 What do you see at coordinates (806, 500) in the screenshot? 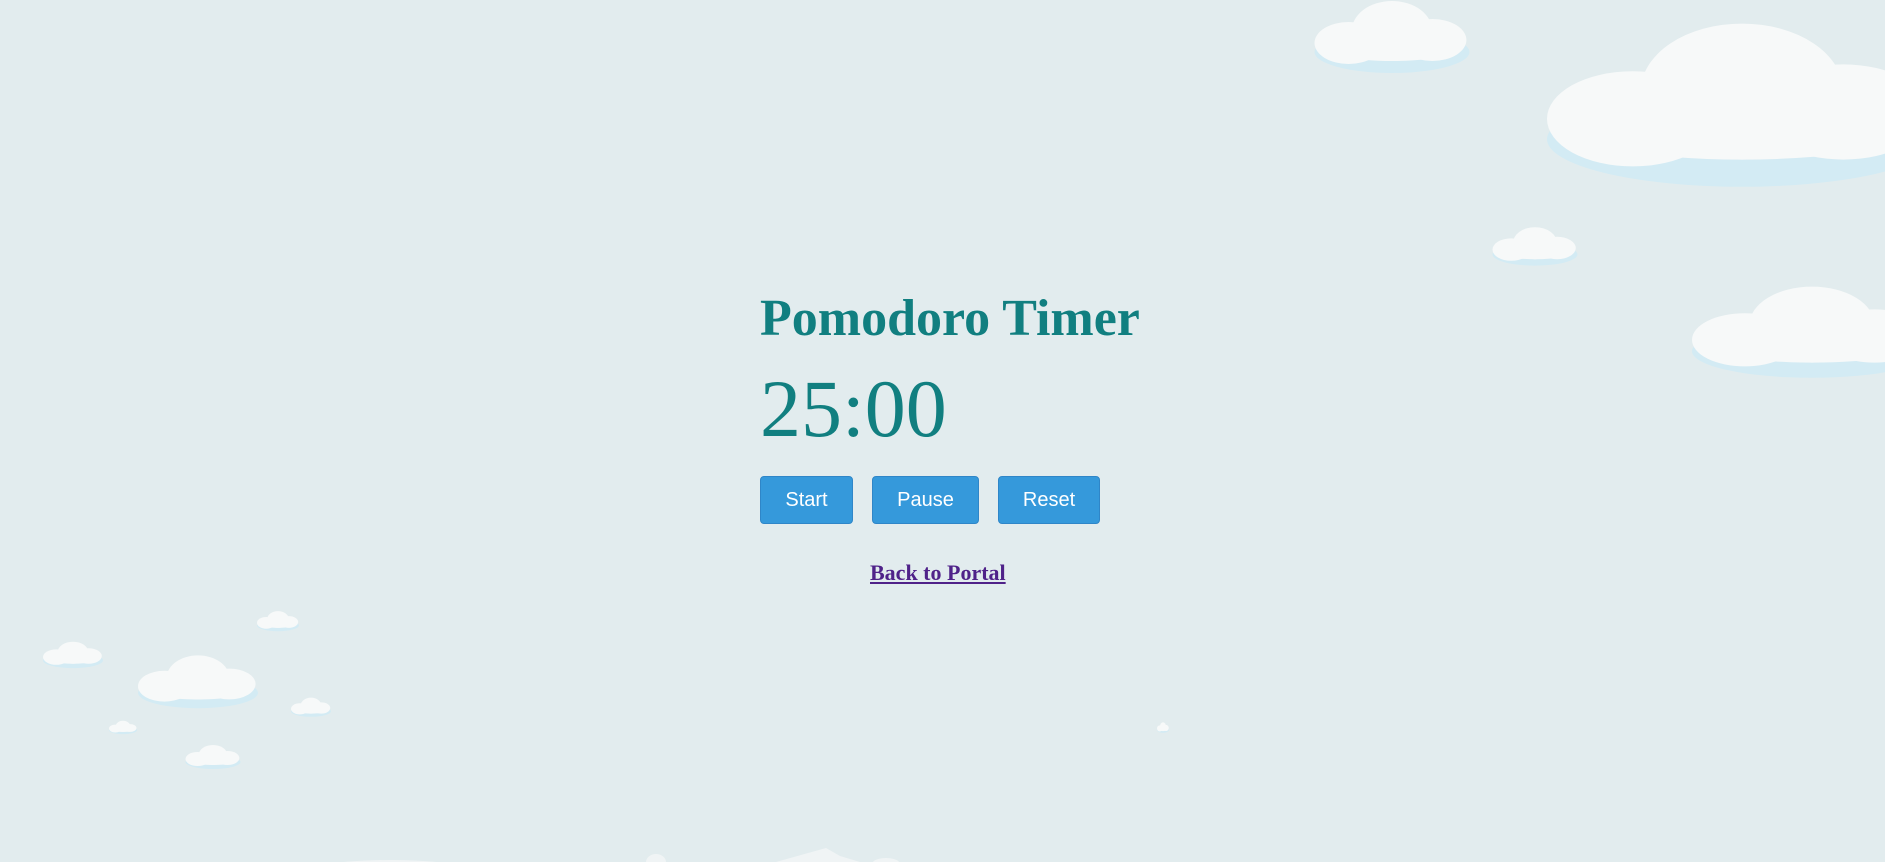
I see `start-button: Start` at bounding box center [806, 500].